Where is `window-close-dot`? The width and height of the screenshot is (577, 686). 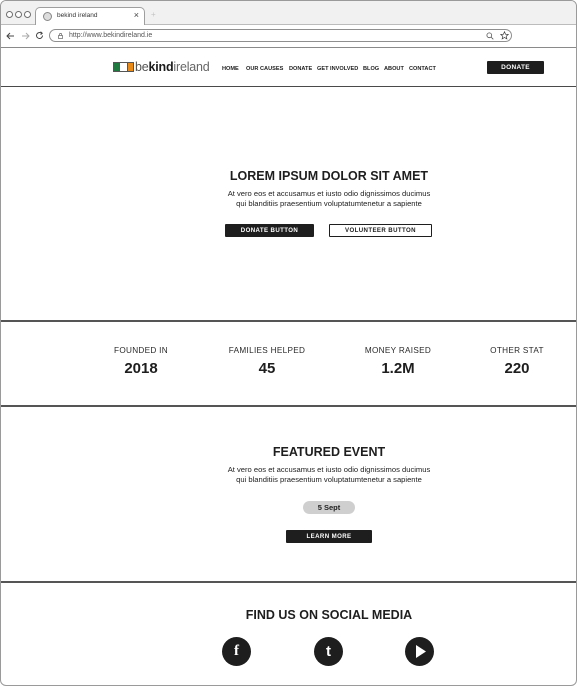 window-close-dot is located at coordinates (9, 14).